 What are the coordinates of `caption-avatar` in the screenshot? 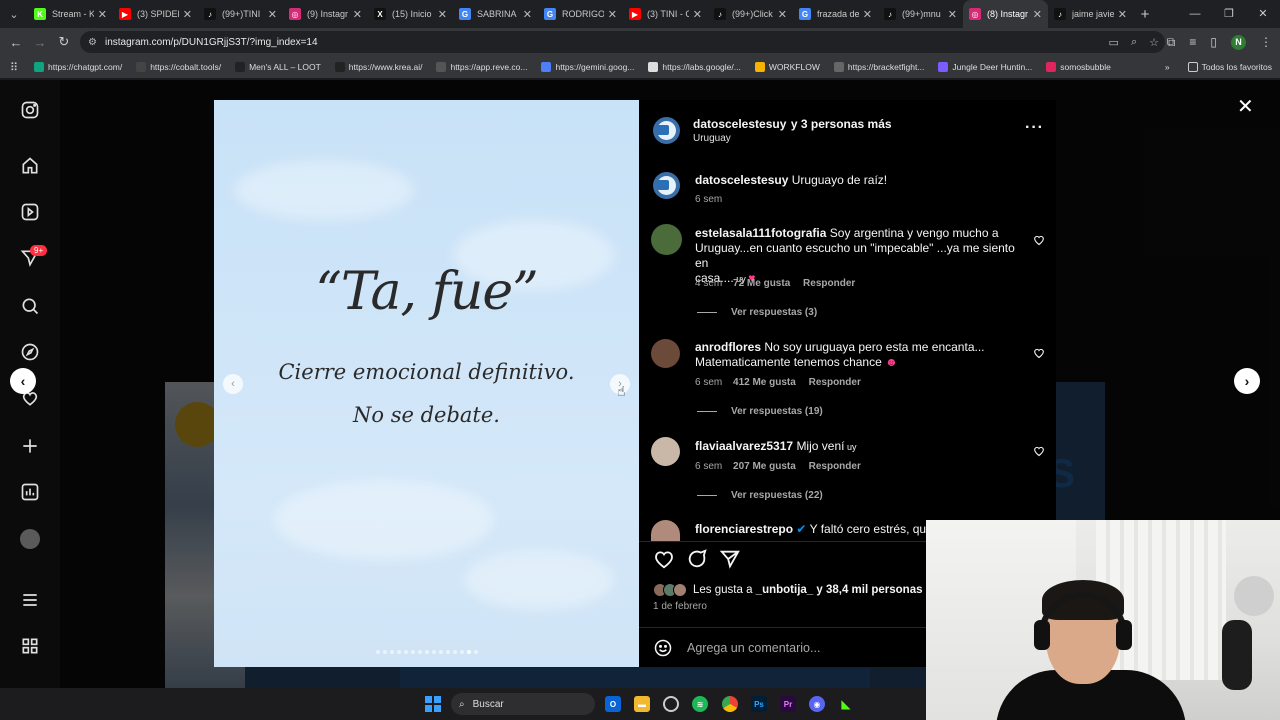 It's located at (666, 185).